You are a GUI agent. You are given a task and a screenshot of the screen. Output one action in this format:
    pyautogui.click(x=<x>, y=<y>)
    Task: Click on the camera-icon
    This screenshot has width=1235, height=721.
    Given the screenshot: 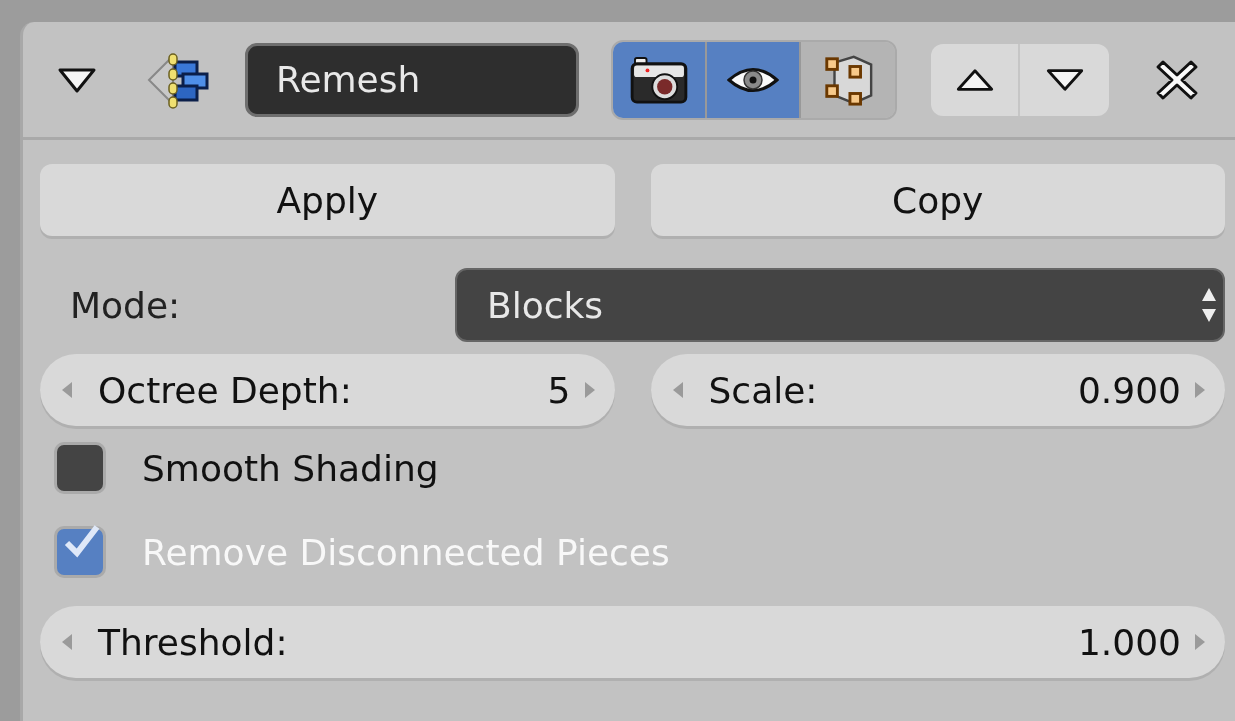 What is the action you would take?
    pyautogui.click(x=659, y=79)
    